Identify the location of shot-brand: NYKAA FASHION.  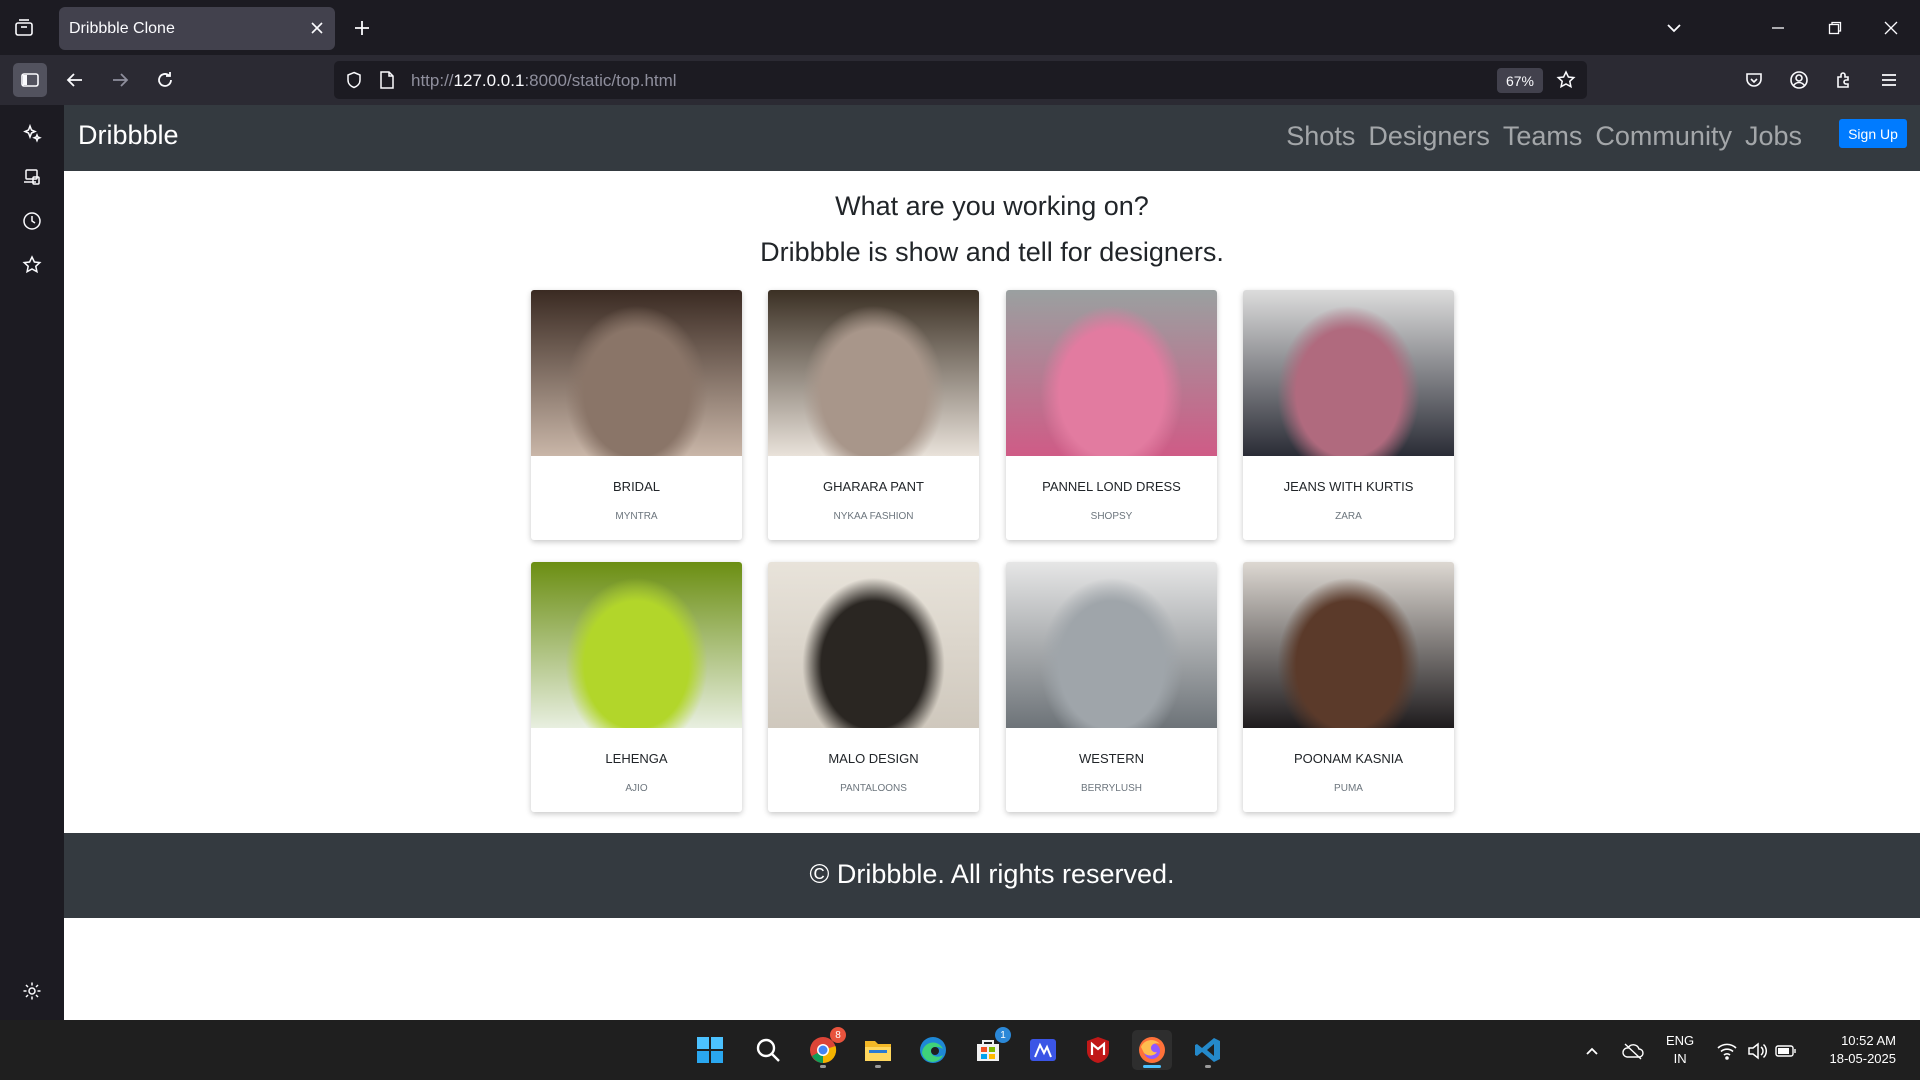
(873, 516).